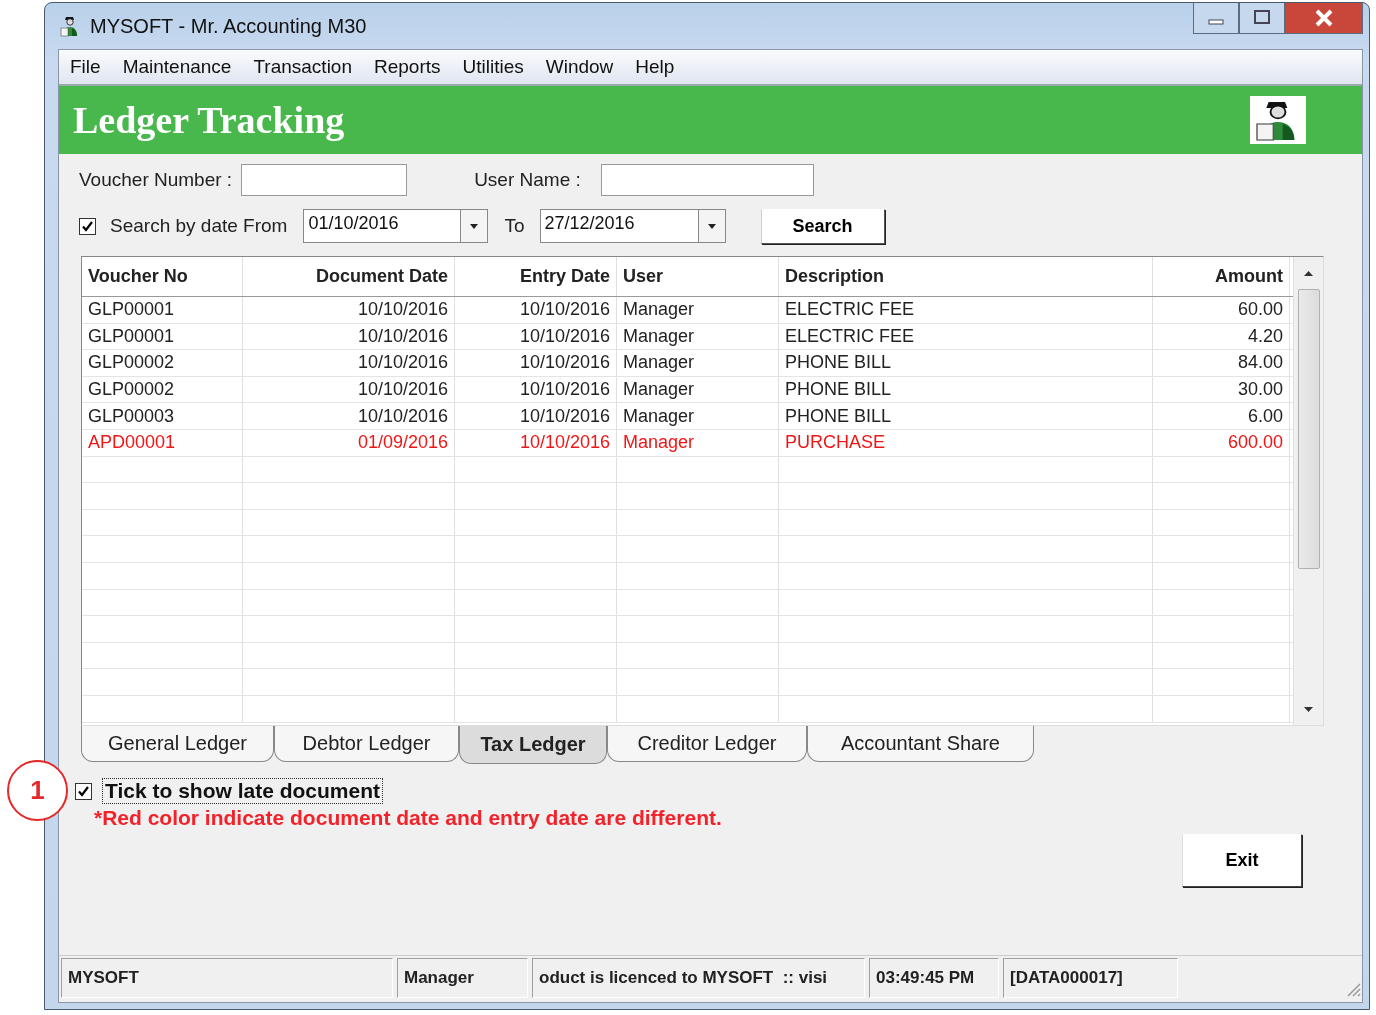 The image size is (1376, 1015). I want to click on column-header: Voucher No, so click(162, 276).